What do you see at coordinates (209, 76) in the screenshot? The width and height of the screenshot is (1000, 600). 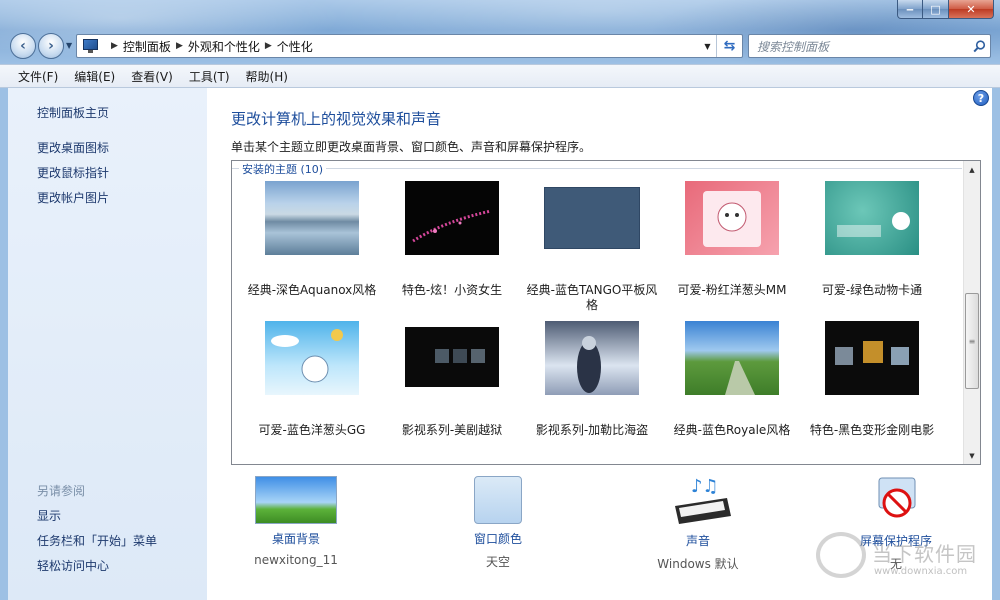 I see `menu-tools: 工具(T)` at bounding box center [209, 76].